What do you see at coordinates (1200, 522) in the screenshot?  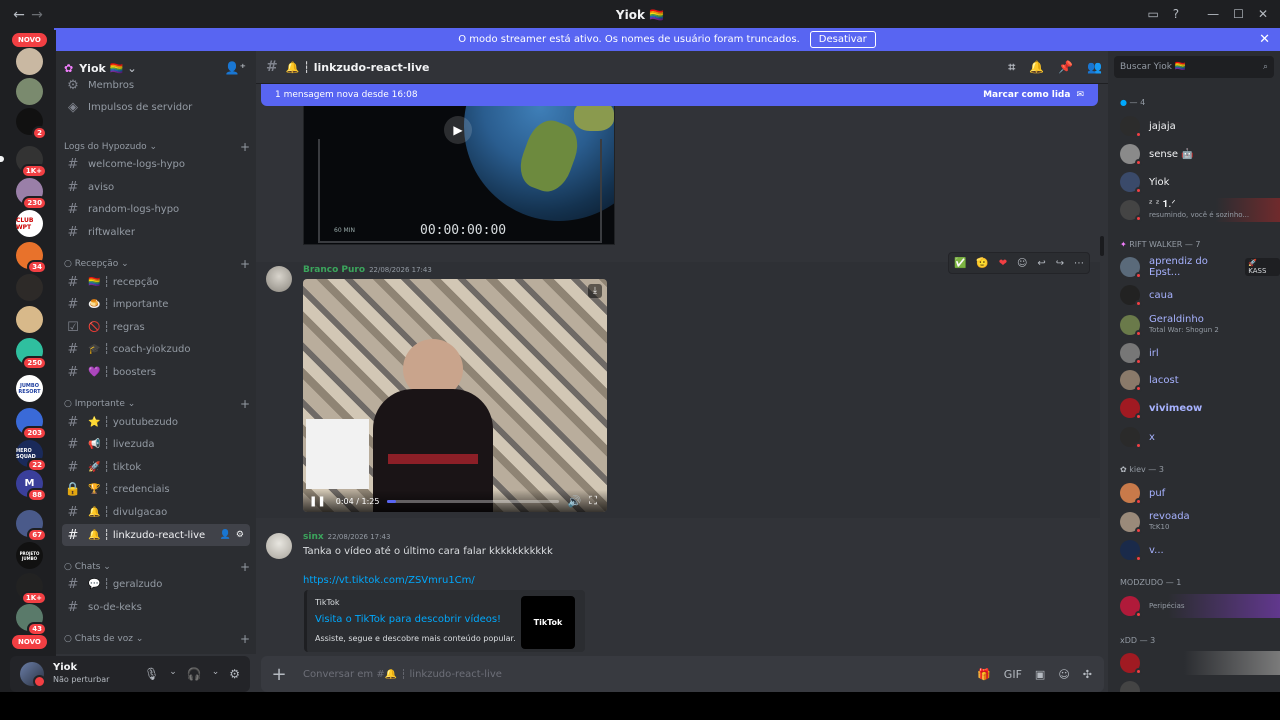 I see `member-item: revoada TcK10` at bounding box center [1200, 522].